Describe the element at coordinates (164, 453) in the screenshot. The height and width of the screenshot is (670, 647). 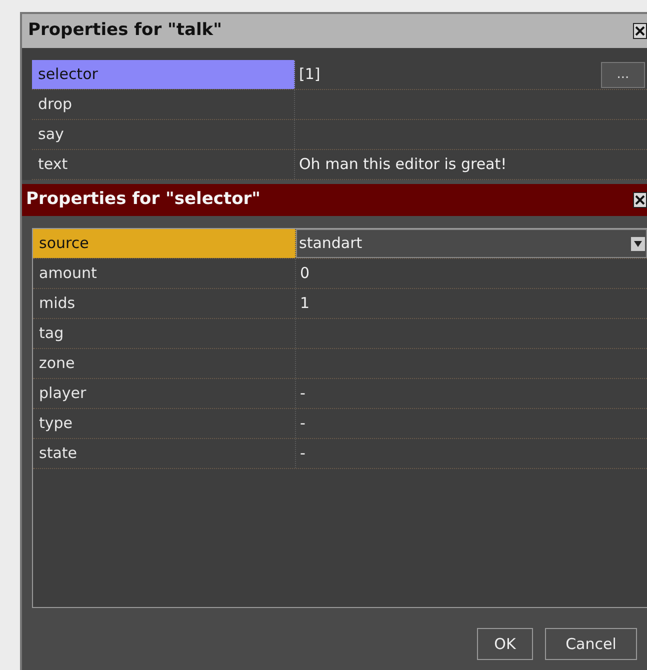
I see `property-name: state` at that location.